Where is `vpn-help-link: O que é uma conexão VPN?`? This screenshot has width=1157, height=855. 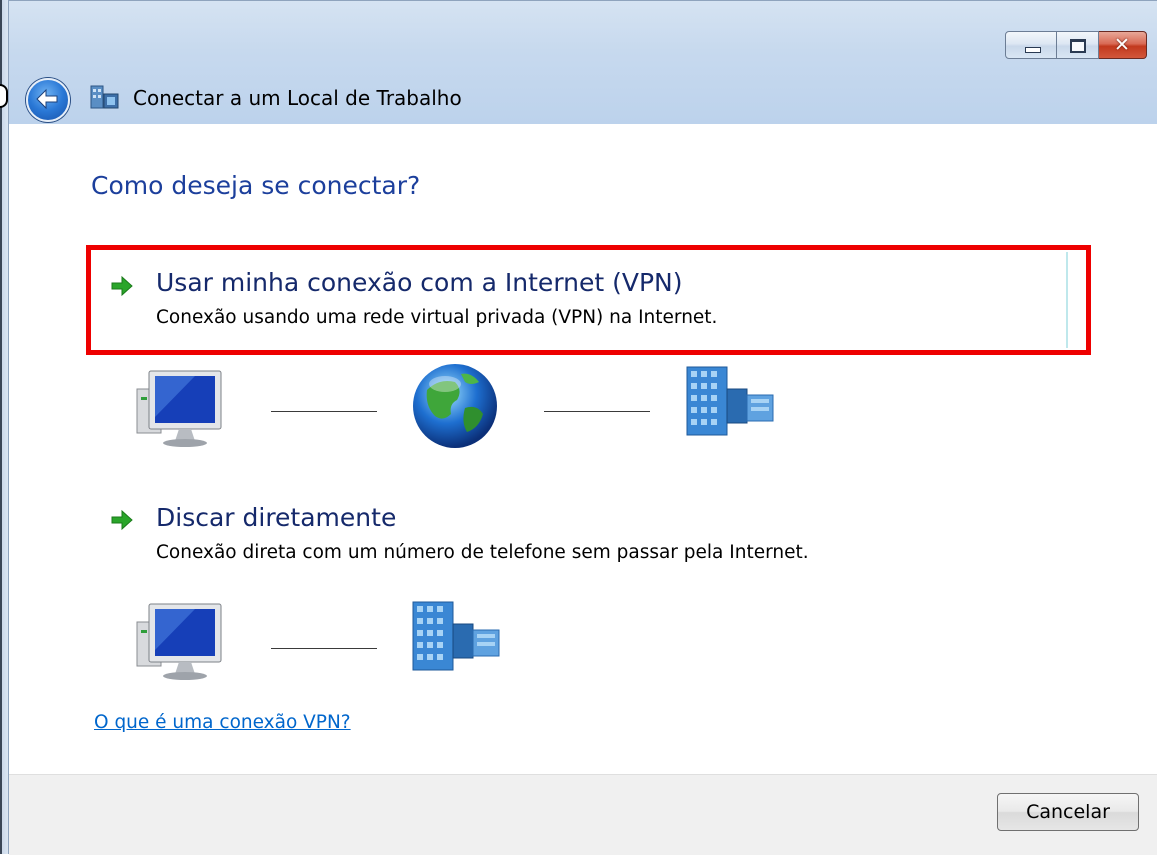 vpn-help-link: O que é uma conexão VPN? is located at coordinates (222, 722).